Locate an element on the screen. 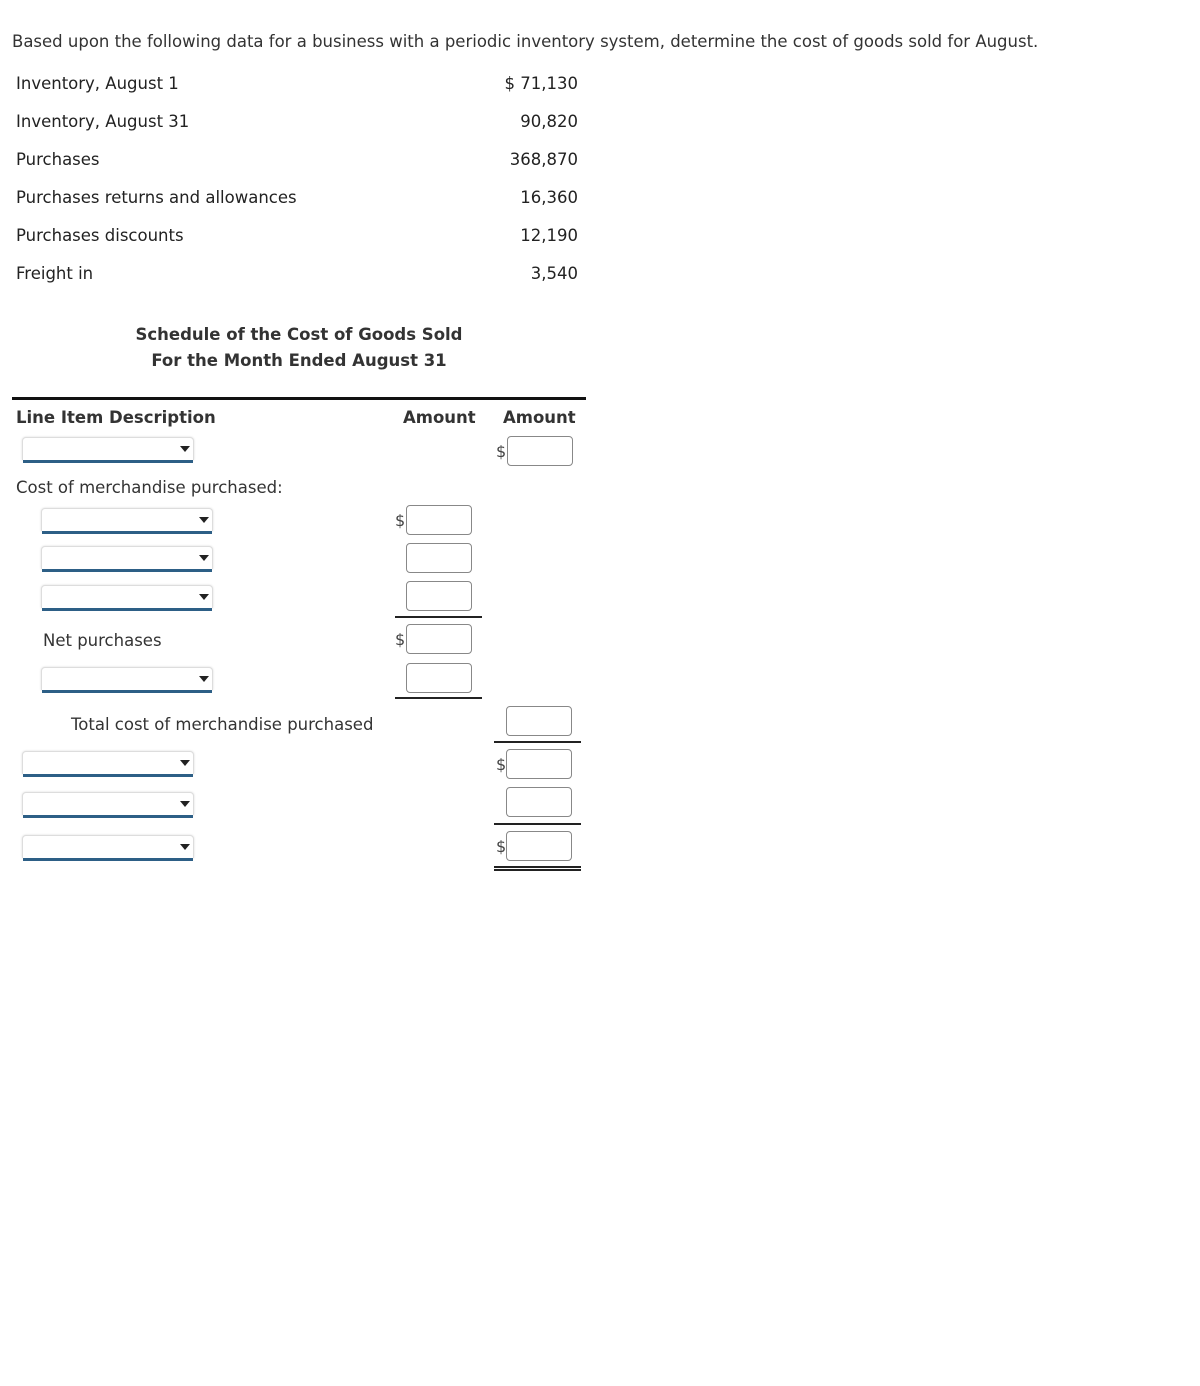  table-top-rule is located at coordinates (299, 398).